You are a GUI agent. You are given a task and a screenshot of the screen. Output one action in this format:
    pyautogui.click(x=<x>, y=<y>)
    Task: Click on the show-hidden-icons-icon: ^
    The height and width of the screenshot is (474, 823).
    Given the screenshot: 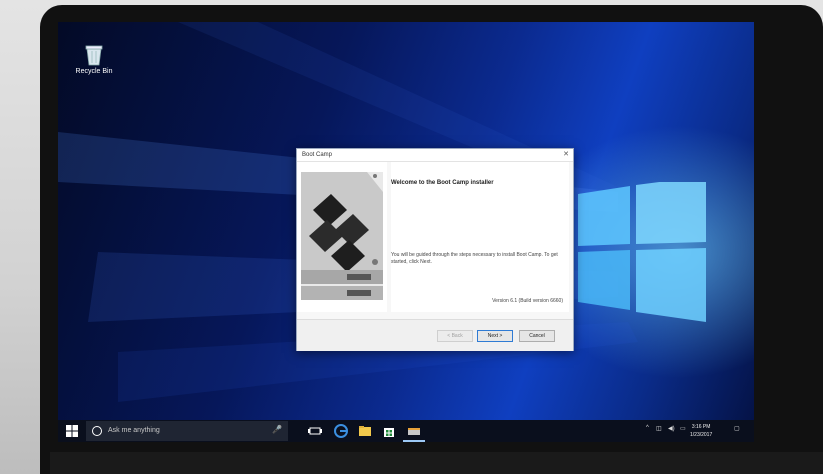 What is the action you would take?
    pyautogui.click(x=647, y=428)
    